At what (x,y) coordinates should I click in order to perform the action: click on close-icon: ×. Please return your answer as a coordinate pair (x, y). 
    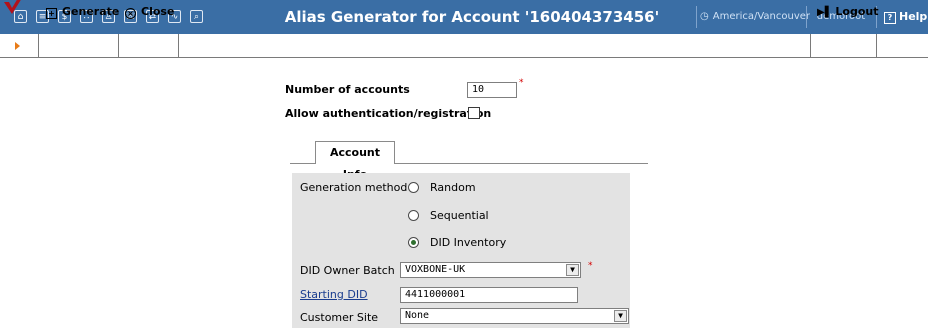
    Looking at the image, I should click on (130, 13).